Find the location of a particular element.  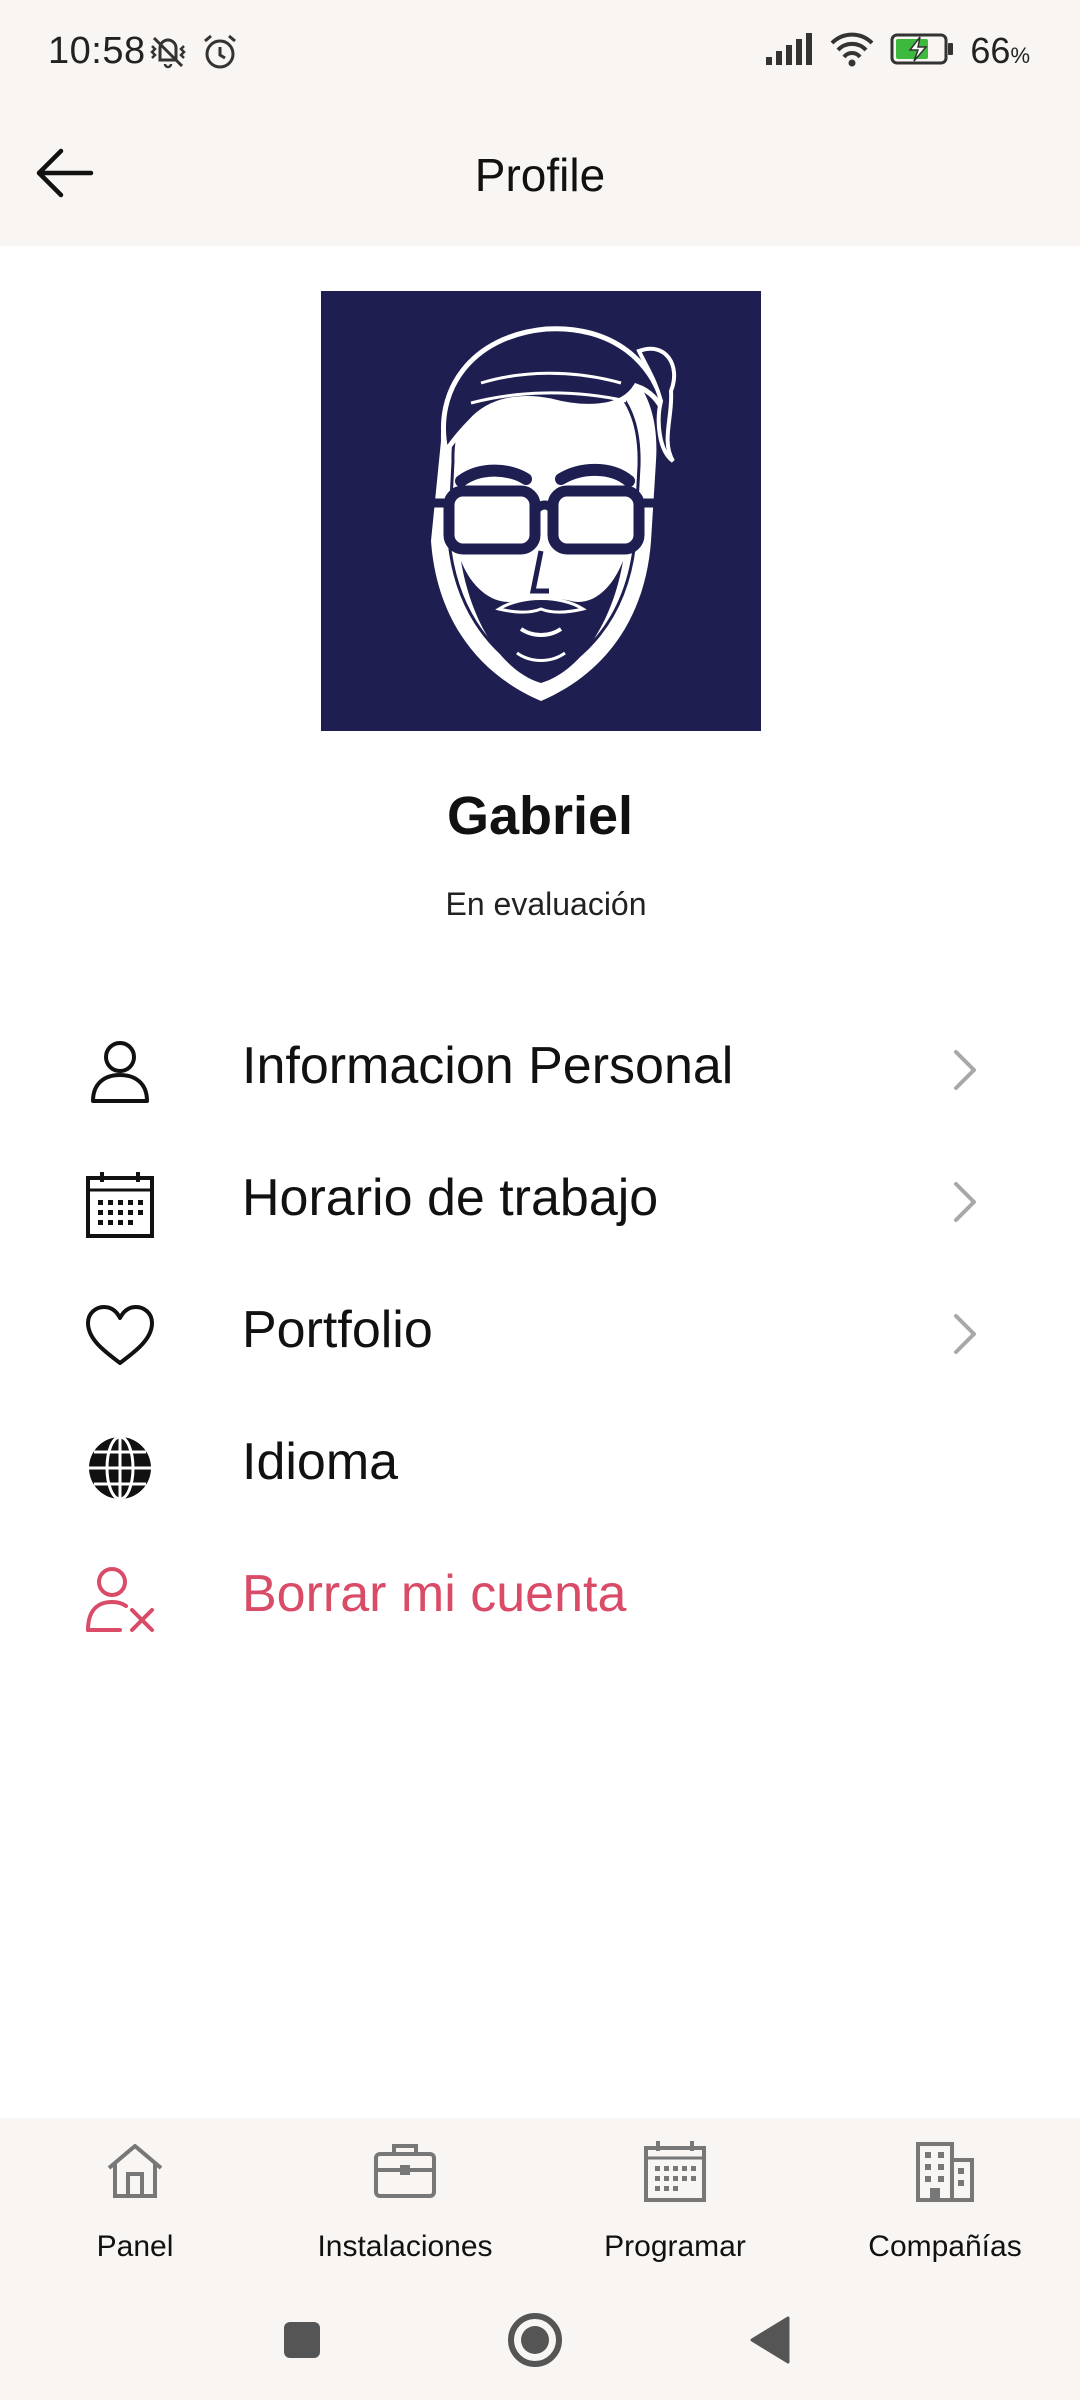

home-icon is located at coordinates (135, 2171).